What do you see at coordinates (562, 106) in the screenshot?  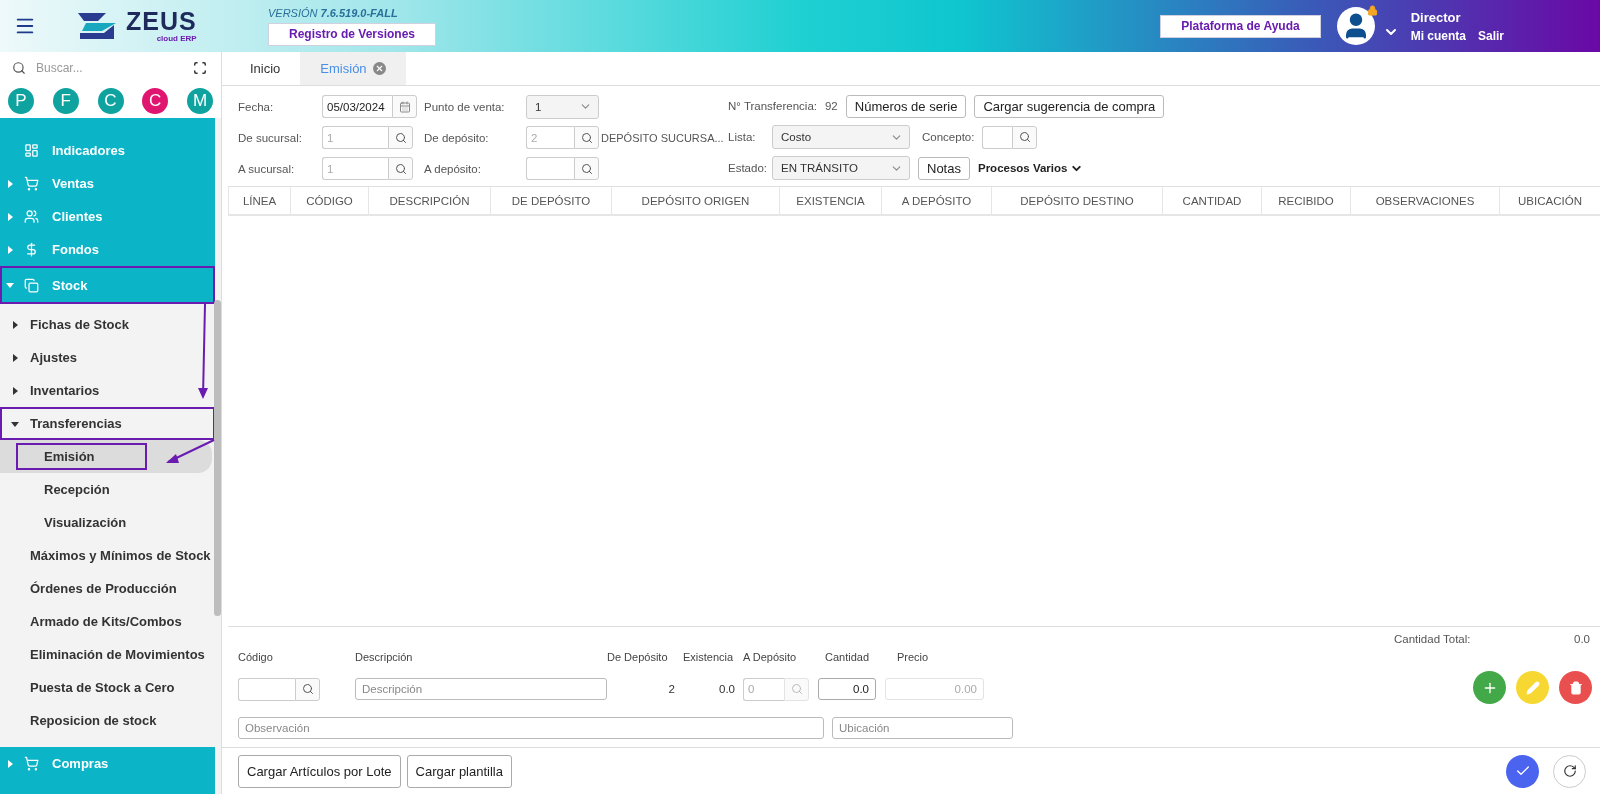 I see `select-field: 1` at bounding box center [562, 106].